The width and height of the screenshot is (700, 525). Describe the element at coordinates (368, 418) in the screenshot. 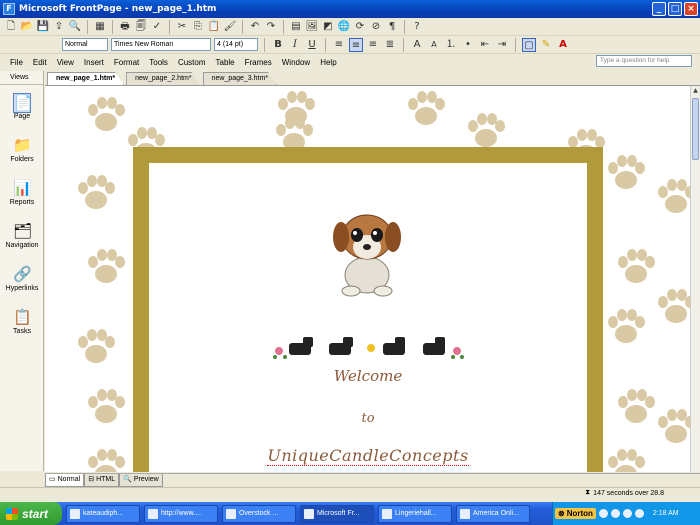

I see `to-text: to` at that location.